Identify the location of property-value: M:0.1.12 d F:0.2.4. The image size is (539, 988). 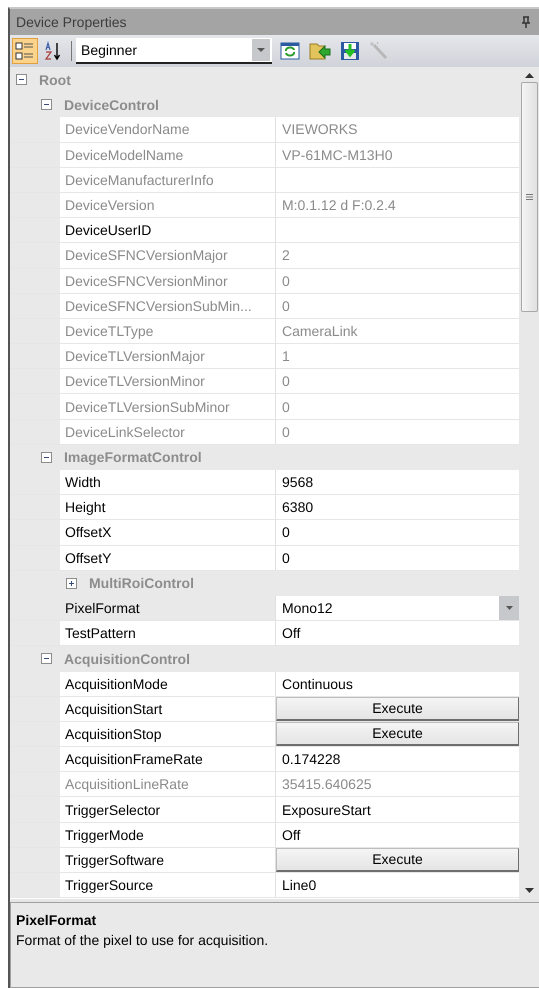
(338, 205).